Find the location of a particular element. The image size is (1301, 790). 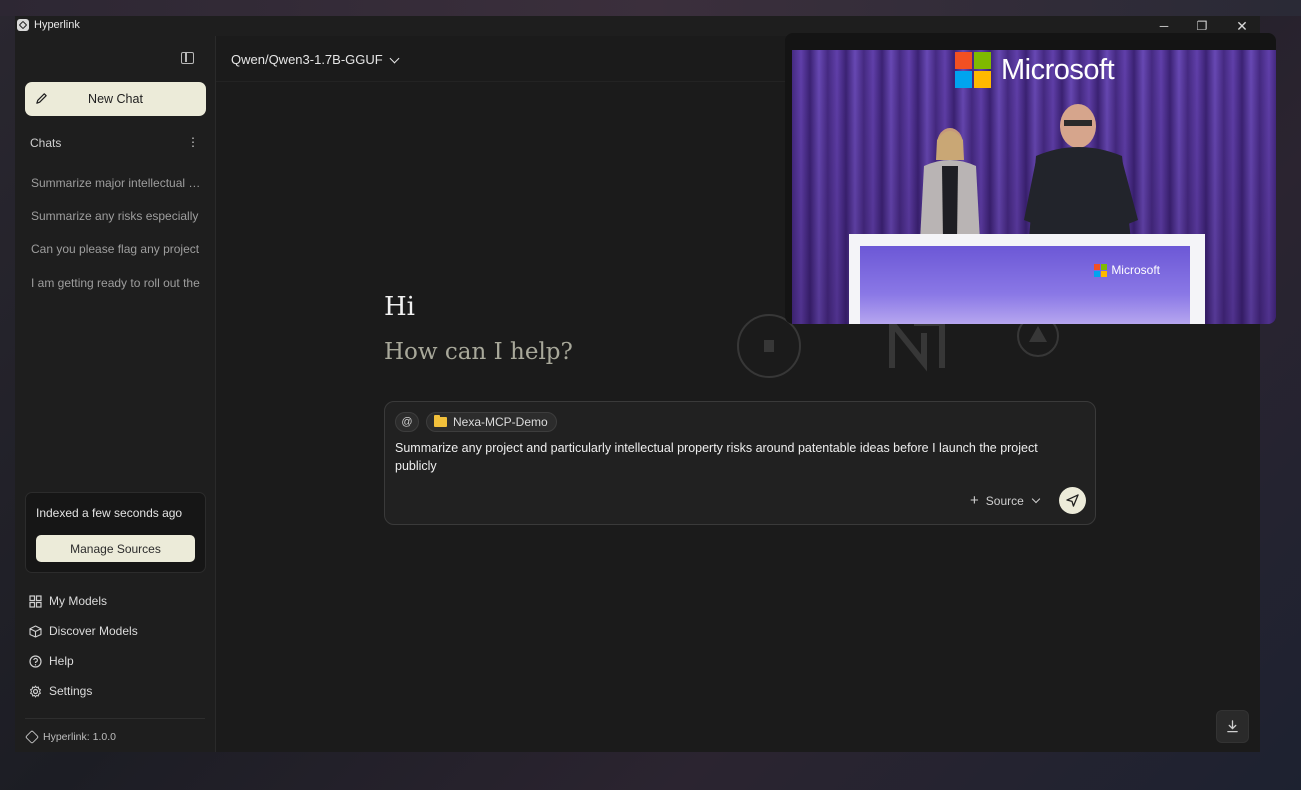

download-button is located at coordinates (1232, 726).